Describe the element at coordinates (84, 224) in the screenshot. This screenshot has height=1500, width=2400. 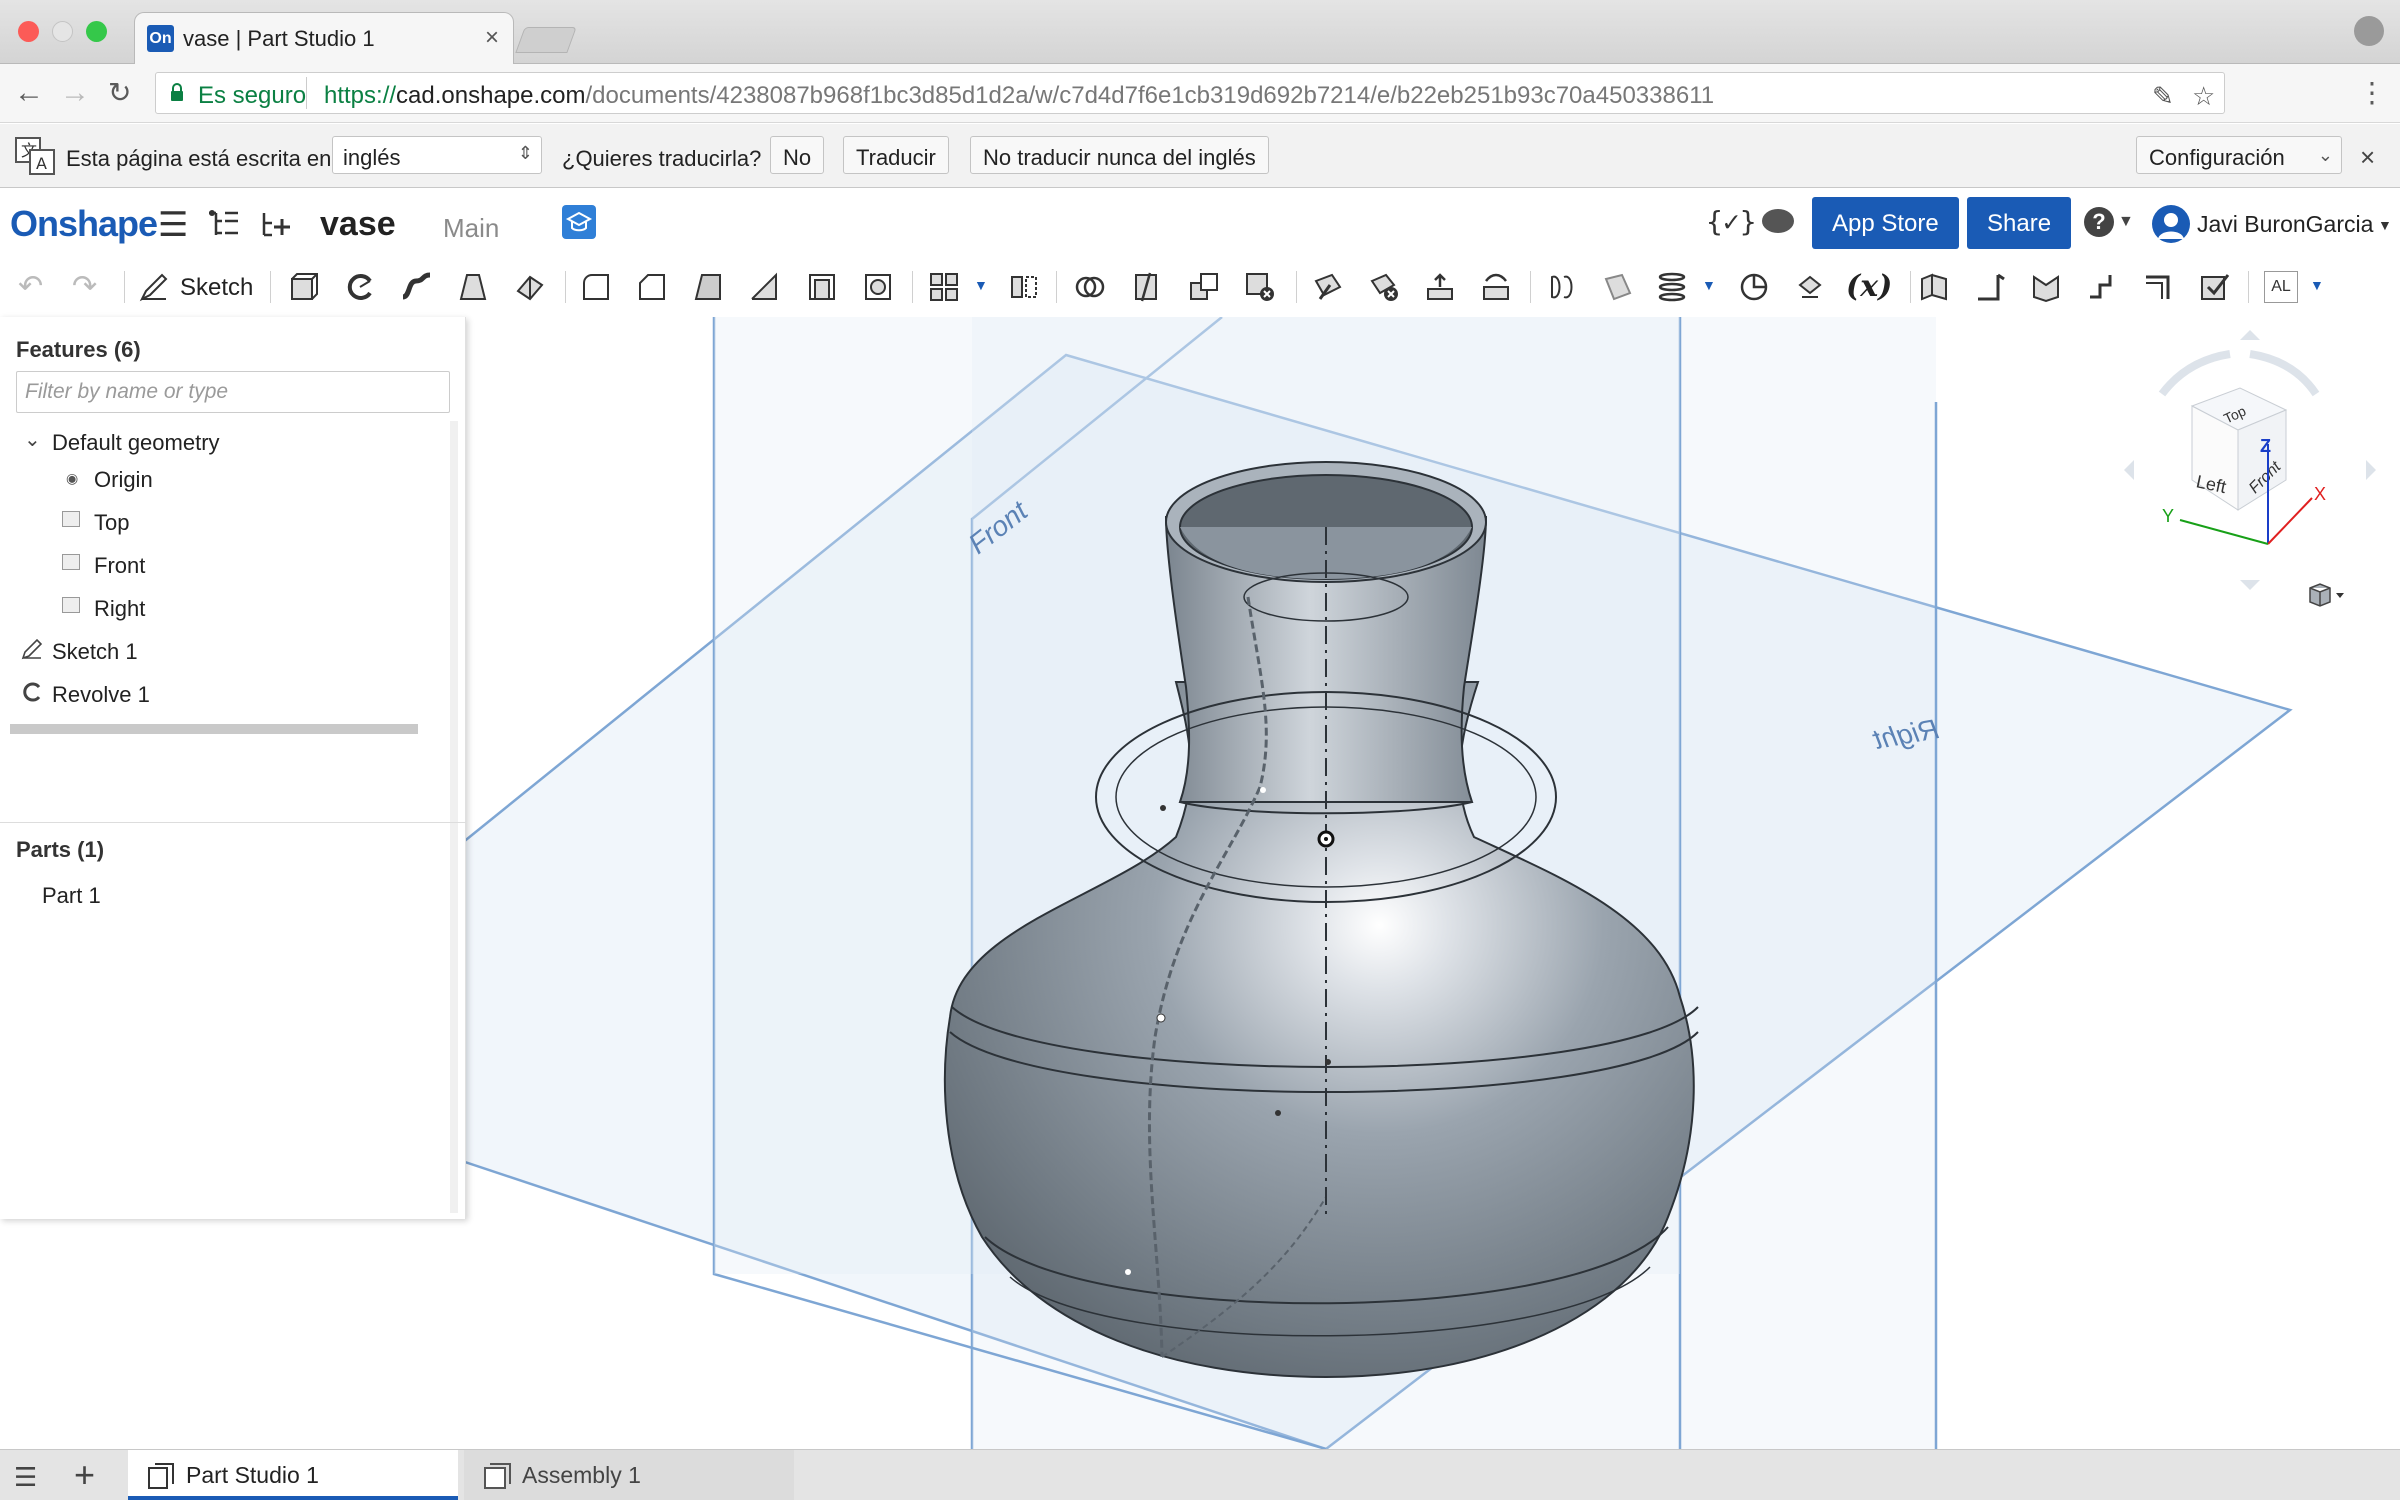
I see `onshape-logo: Onshape` at that location.